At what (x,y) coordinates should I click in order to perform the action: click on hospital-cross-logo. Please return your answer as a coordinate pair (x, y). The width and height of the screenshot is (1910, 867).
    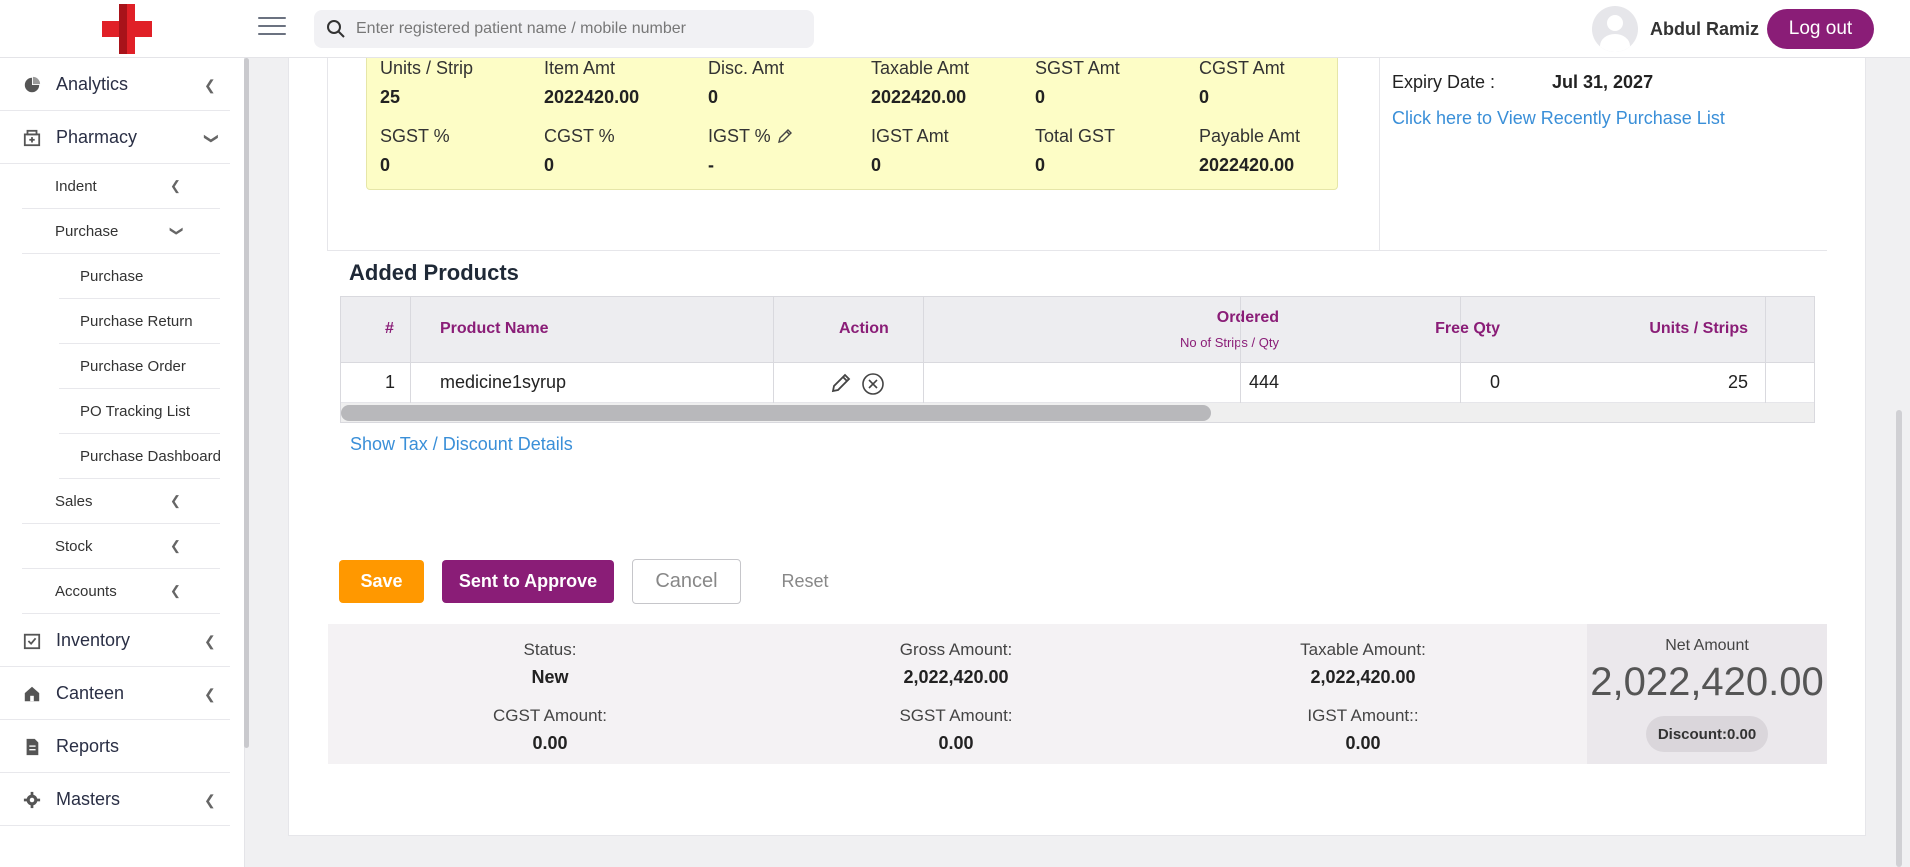
    Looking at the image, I should click on (127, 29).